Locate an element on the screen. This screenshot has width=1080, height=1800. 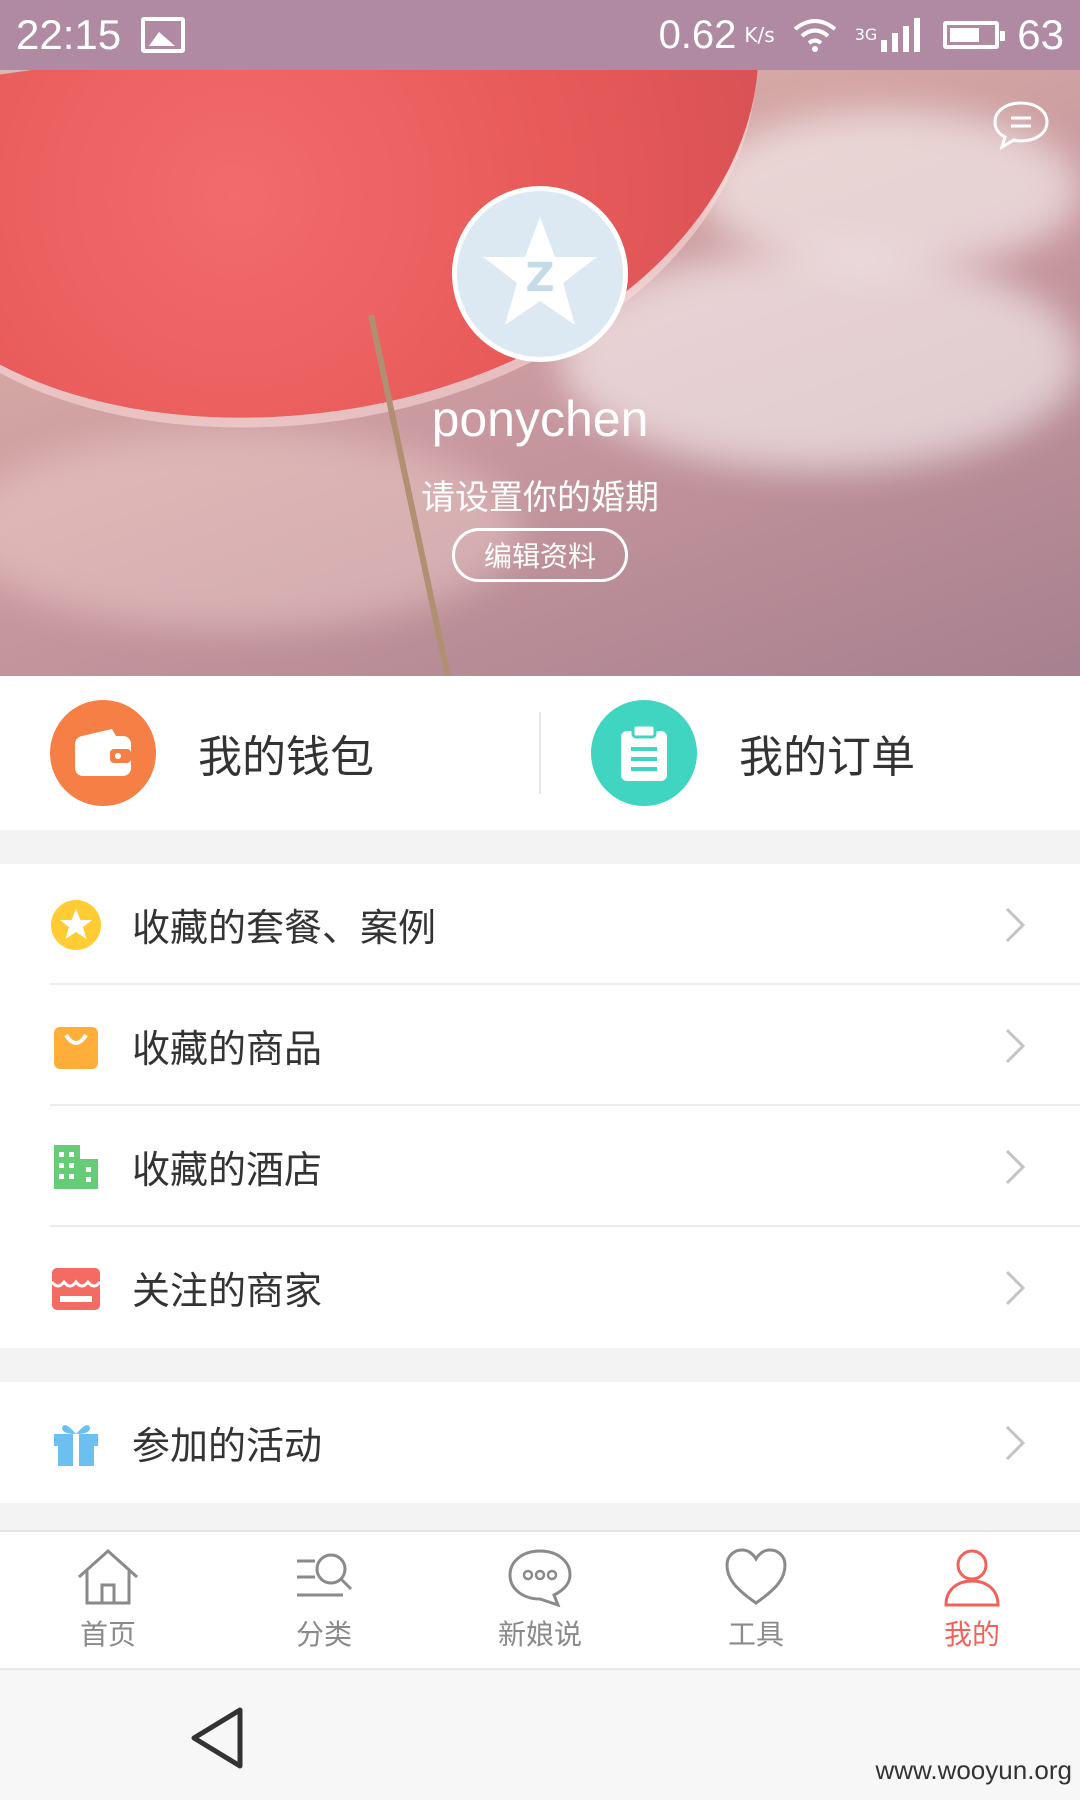
default-avatar-star-icon: Z is located at coordinates (540, 271).